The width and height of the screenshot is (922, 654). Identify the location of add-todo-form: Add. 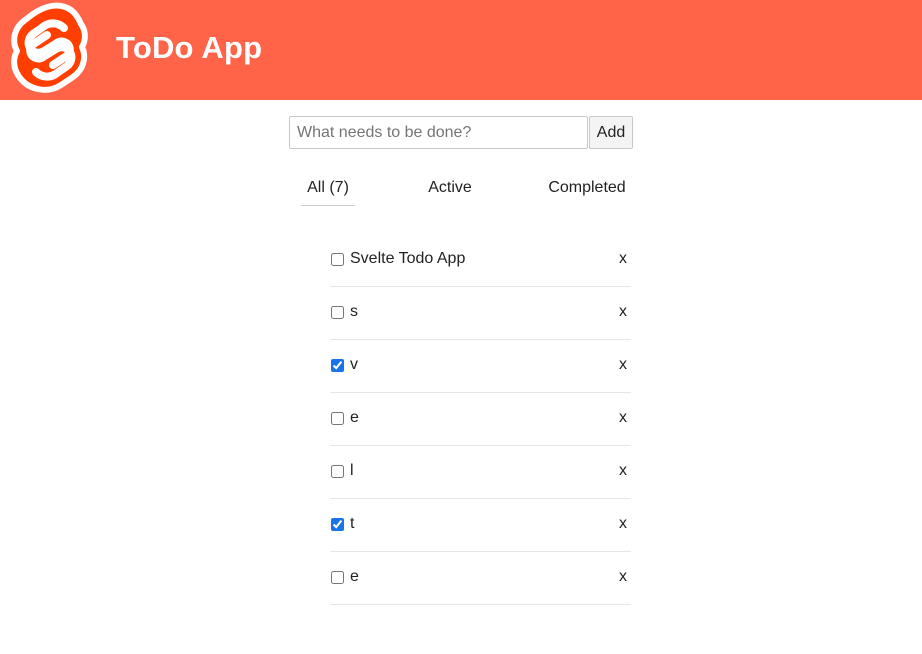
(461, 132).